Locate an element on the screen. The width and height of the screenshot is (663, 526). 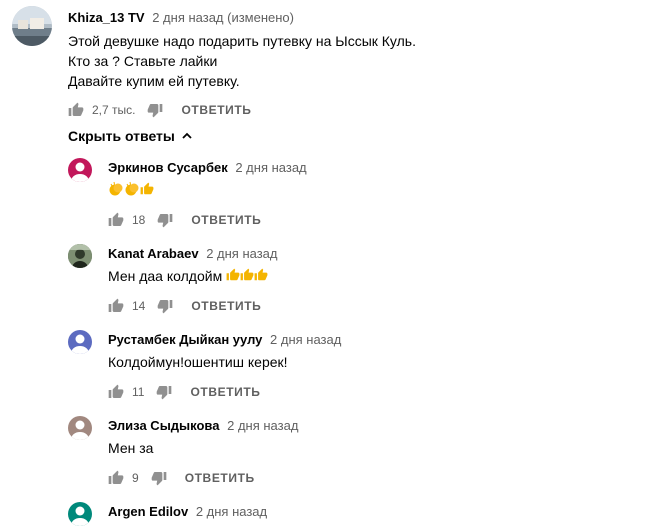
reply-comment: Argen Edilov 2 дня назад is located at coordinates (331, 510).